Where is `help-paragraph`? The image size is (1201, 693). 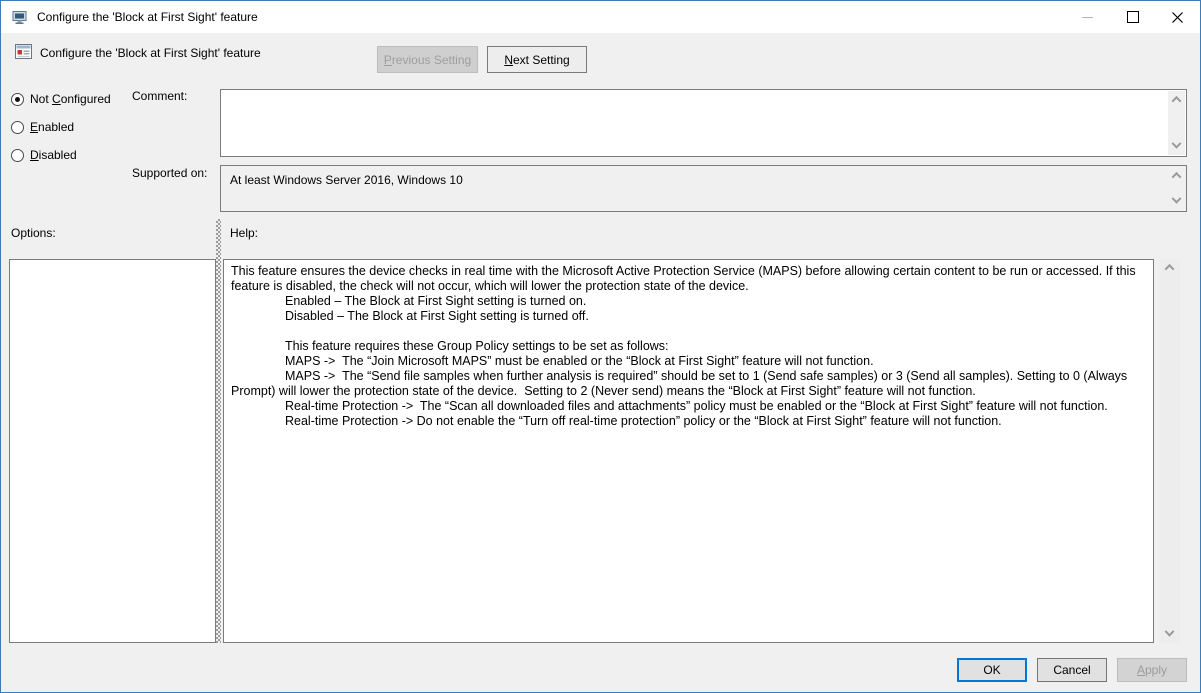 help-paragraph is located at coordinates (688, 331).